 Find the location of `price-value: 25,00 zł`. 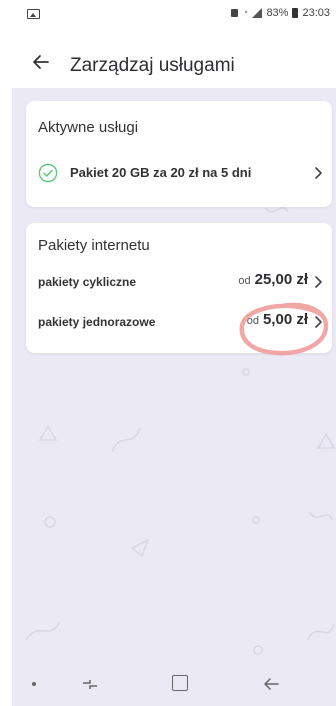

price-value: 25,00 zł is located at coordinates (281, 279).